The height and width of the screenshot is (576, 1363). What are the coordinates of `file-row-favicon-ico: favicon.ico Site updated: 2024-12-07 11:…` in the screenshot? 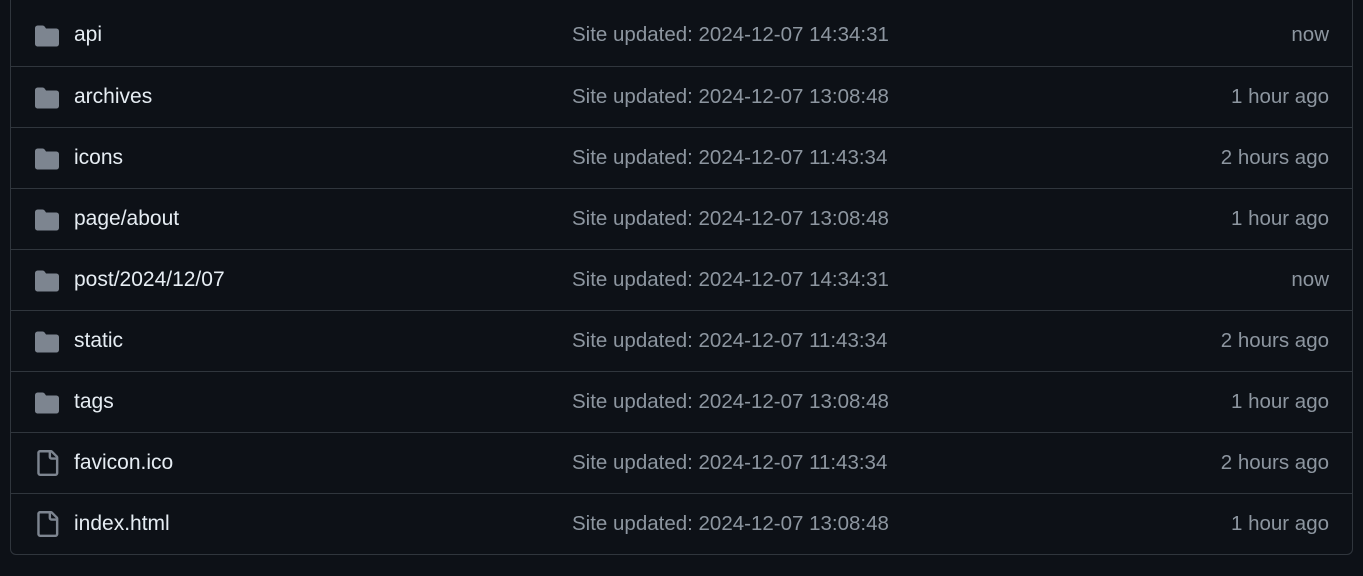 It's located at (681, 462).